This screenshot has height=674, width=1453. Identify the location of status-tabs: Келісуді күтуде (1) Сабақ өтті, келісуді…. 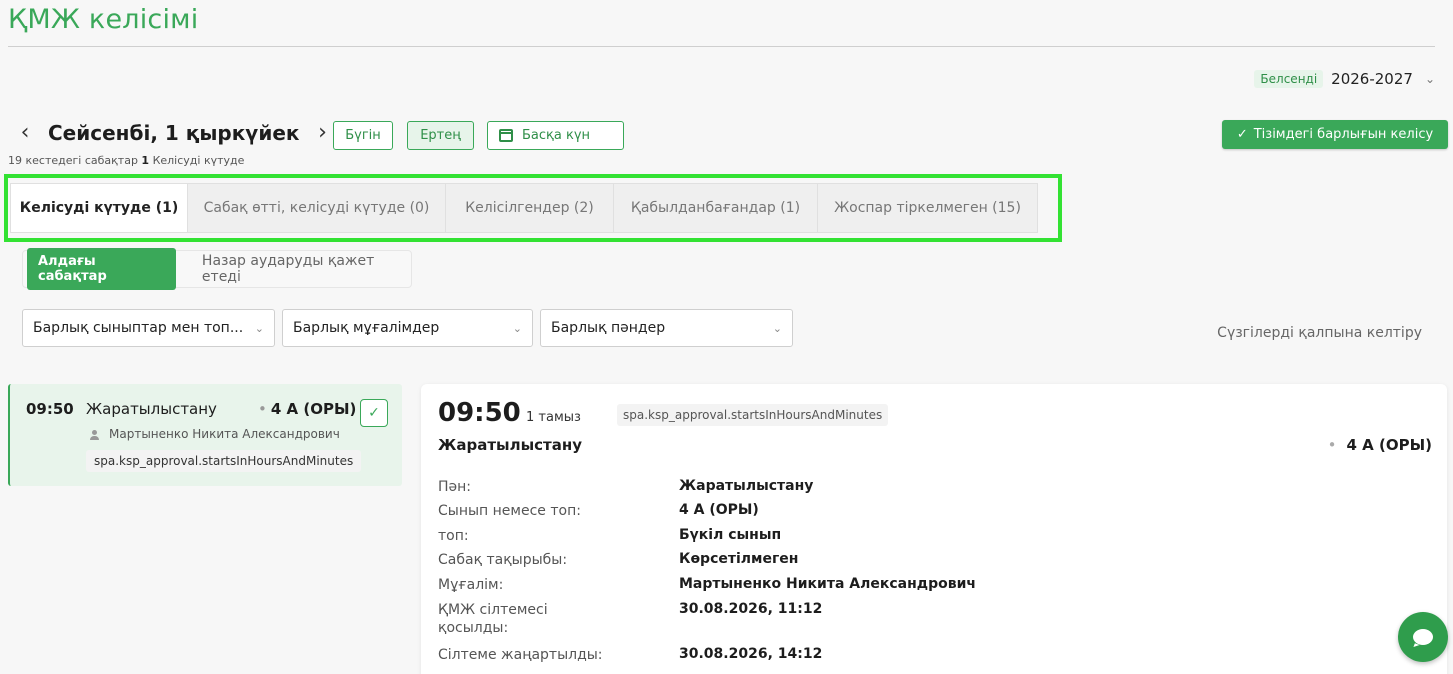
(524, 208).